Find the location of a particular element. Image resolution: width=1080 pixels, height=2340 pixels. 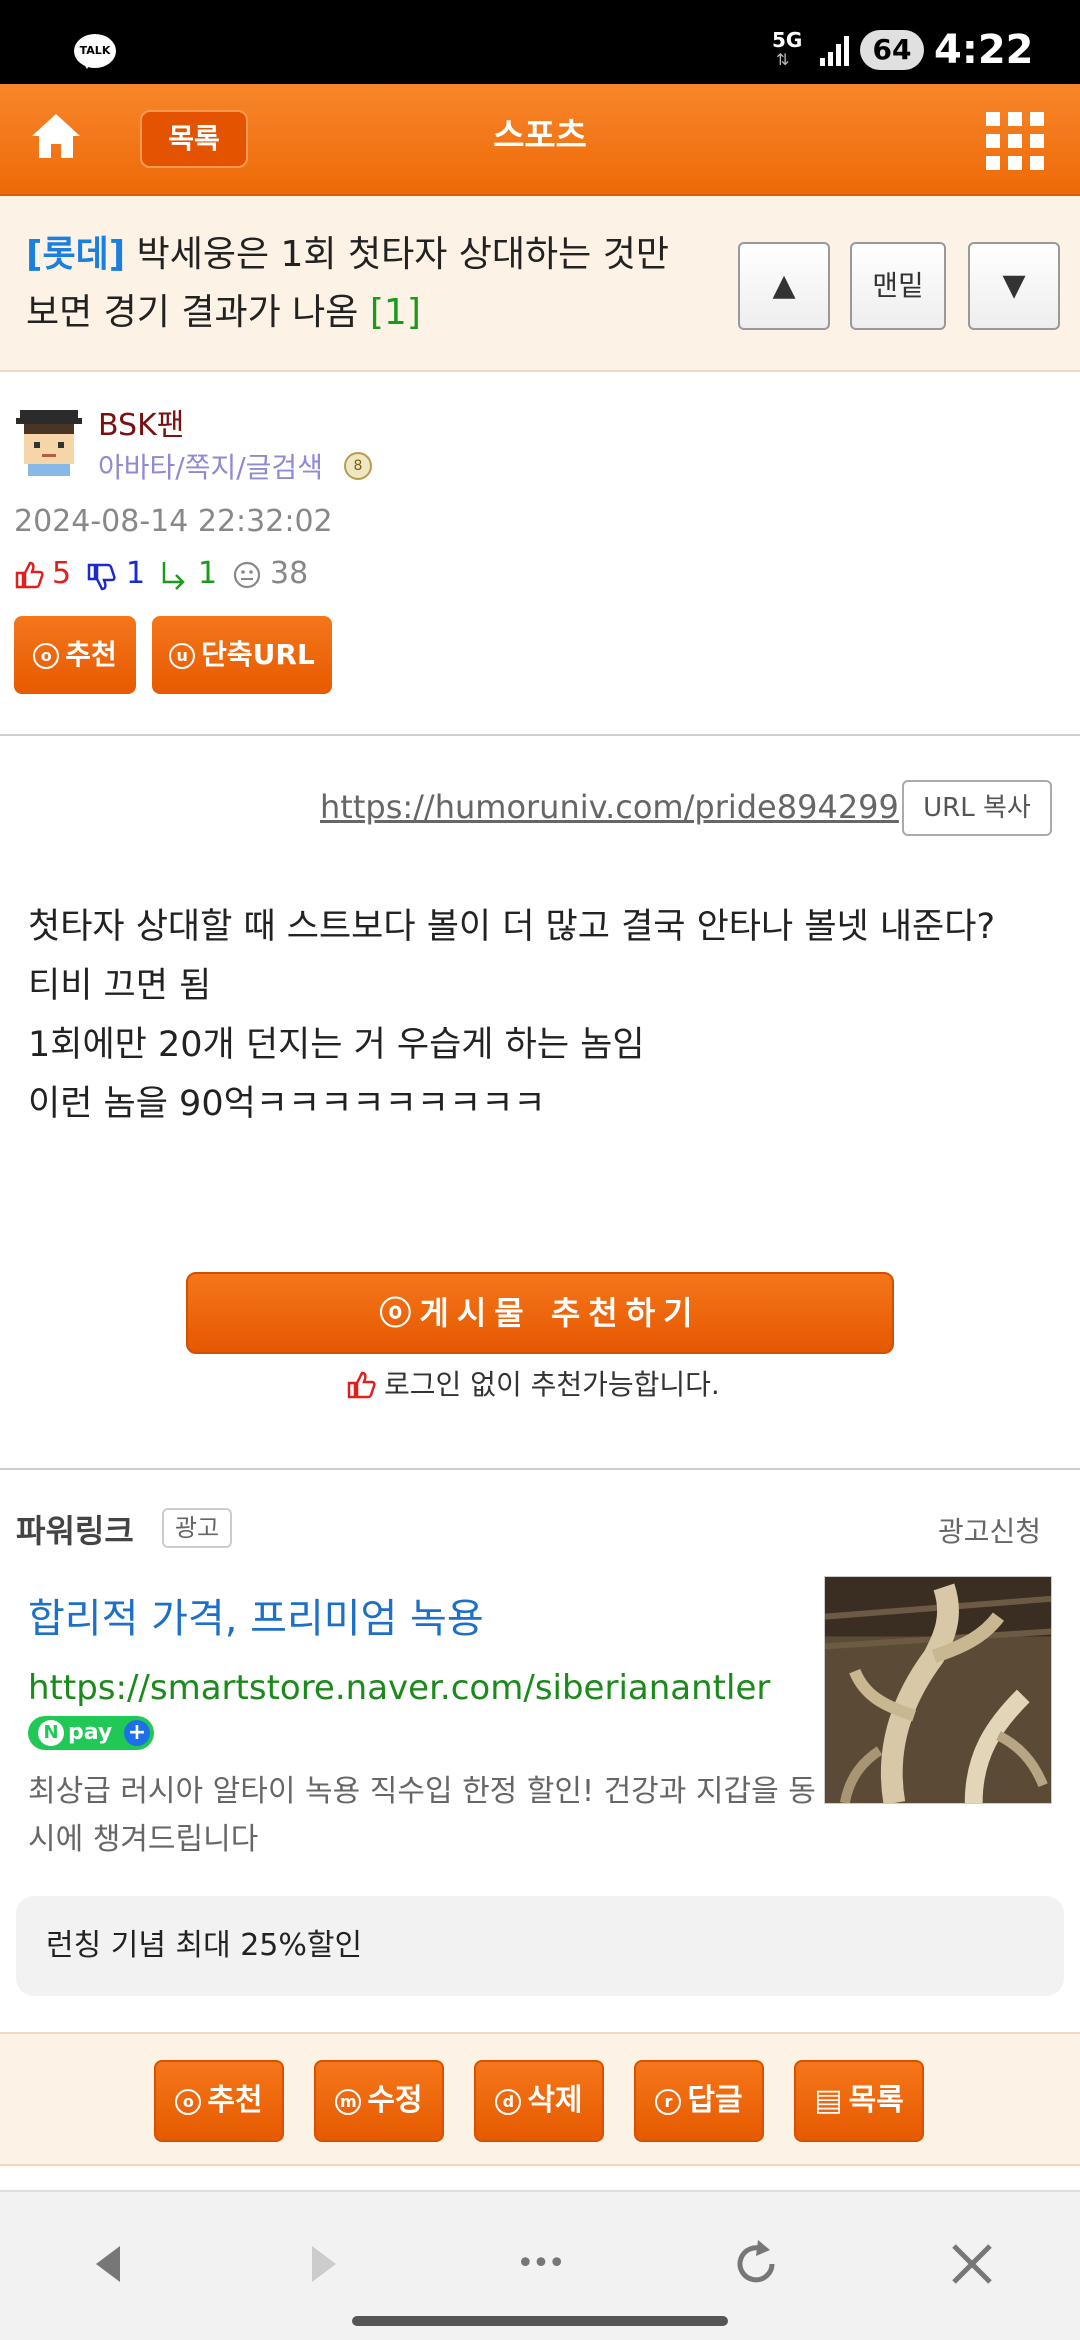

ad-antler-image is located at coordinates (938, 1690).